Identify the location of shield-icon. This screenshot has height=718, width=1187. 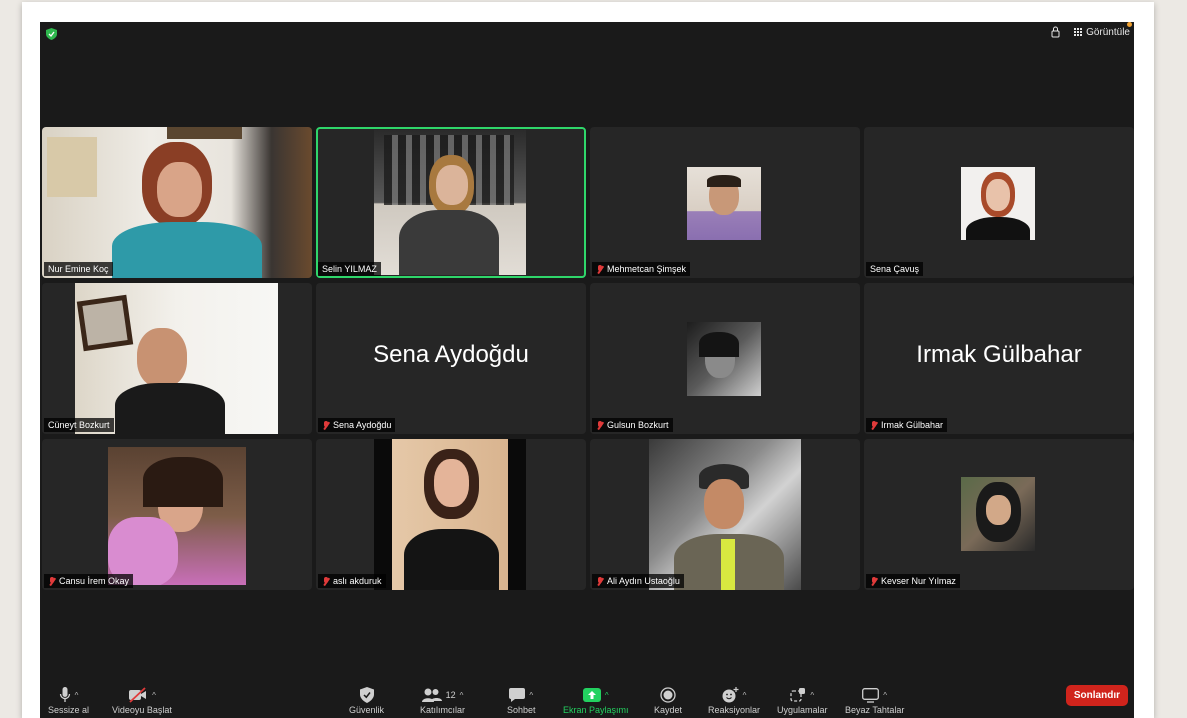
(366, 695).